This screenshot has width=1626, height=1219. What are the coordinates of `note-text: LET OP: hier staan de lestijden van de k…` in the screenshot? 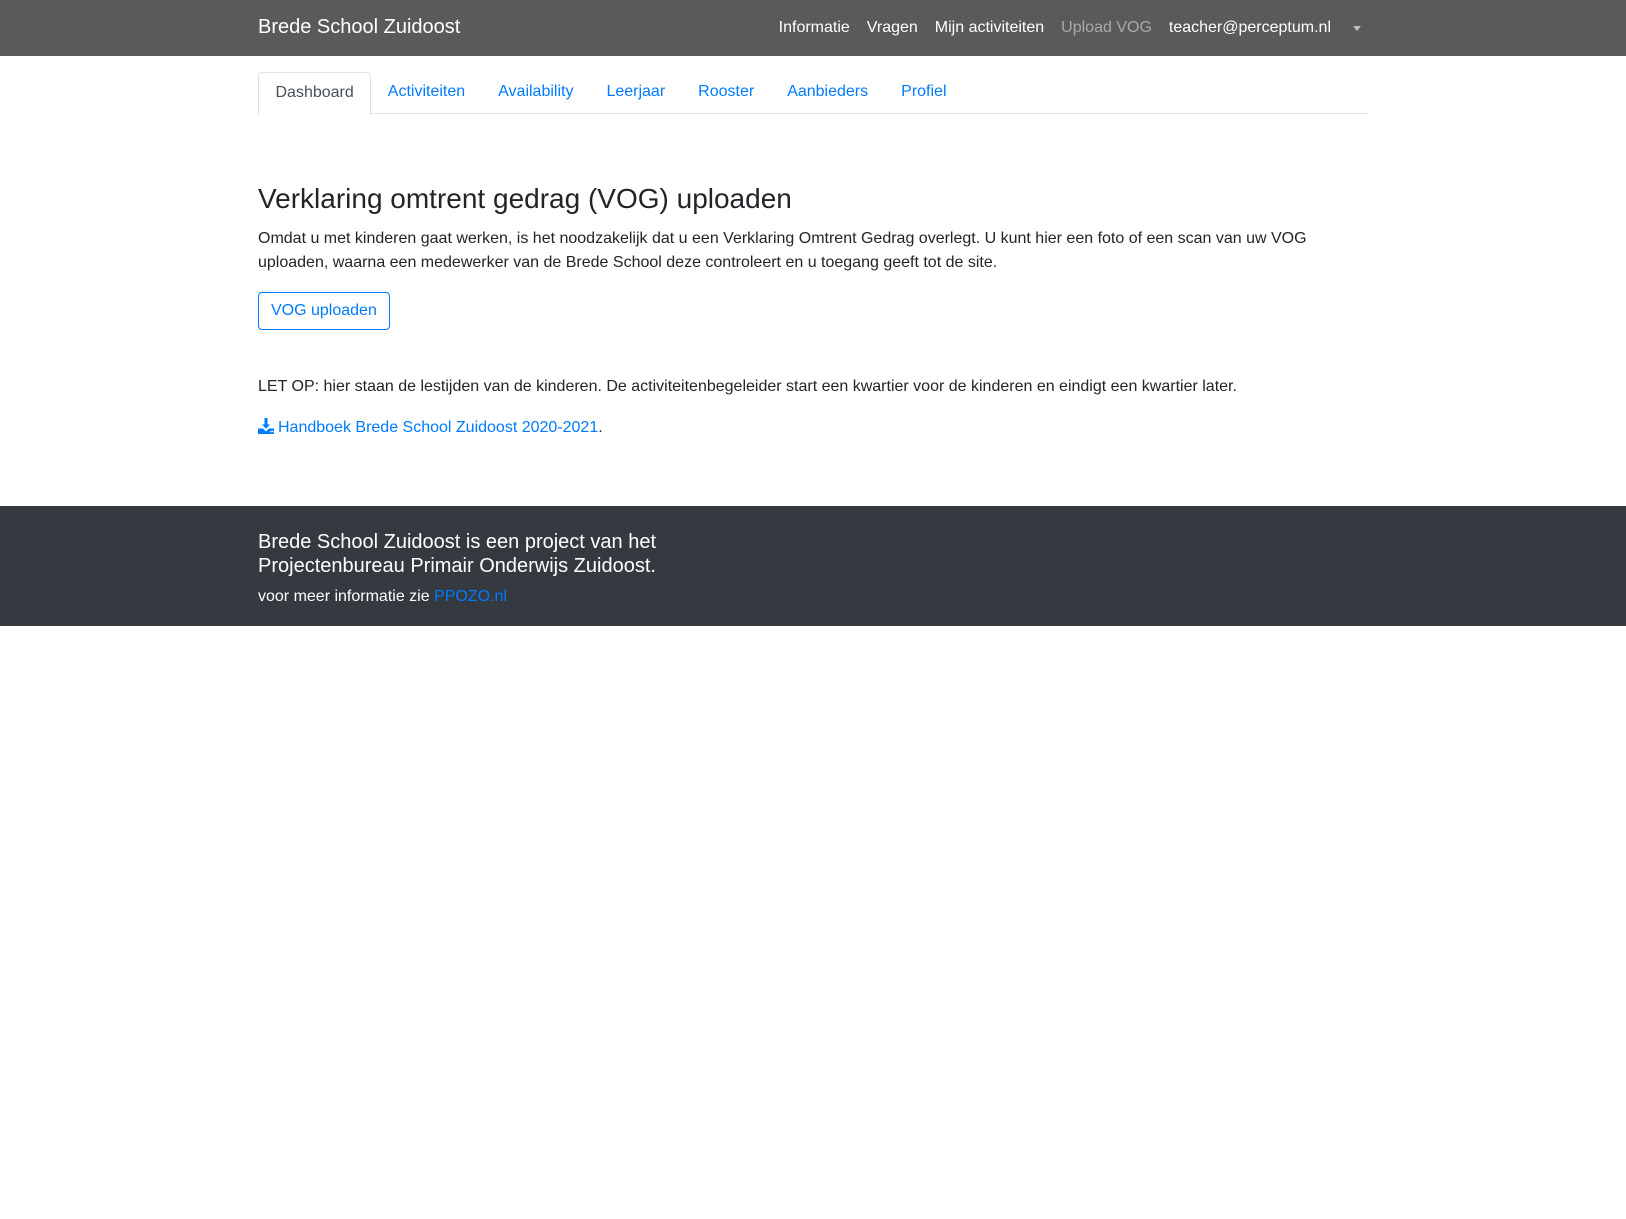 It's located at (747, 386).